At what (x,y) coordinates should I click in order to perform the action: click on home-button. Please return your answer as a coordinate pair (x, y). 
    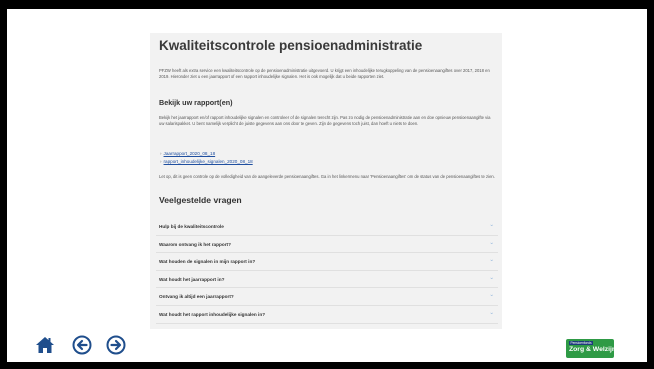
    Looking at the image, I should click on (45, 345).